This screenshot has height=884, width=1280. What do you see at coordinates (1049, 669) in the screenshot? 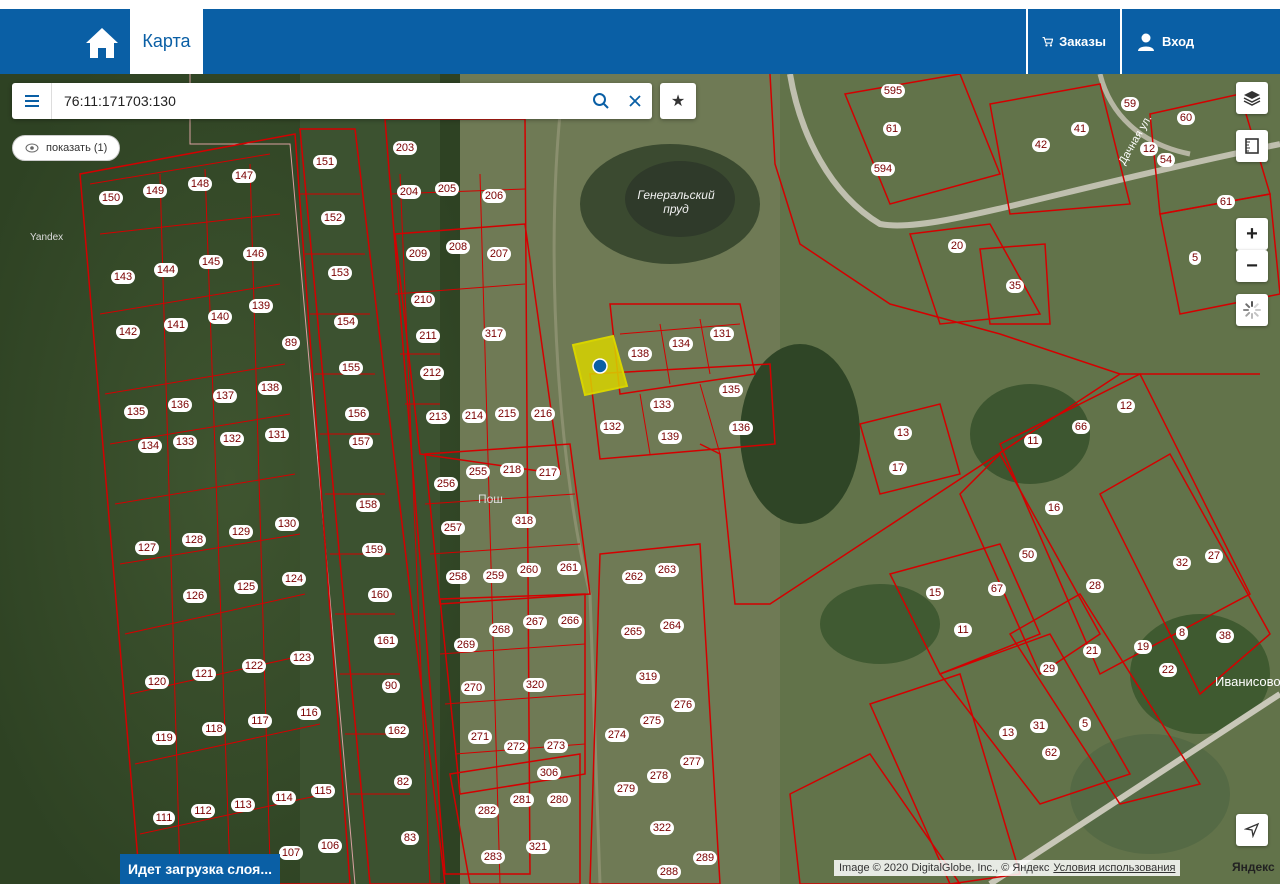
I see `plot-number-label: 29` at bounding box center [1049, 669].